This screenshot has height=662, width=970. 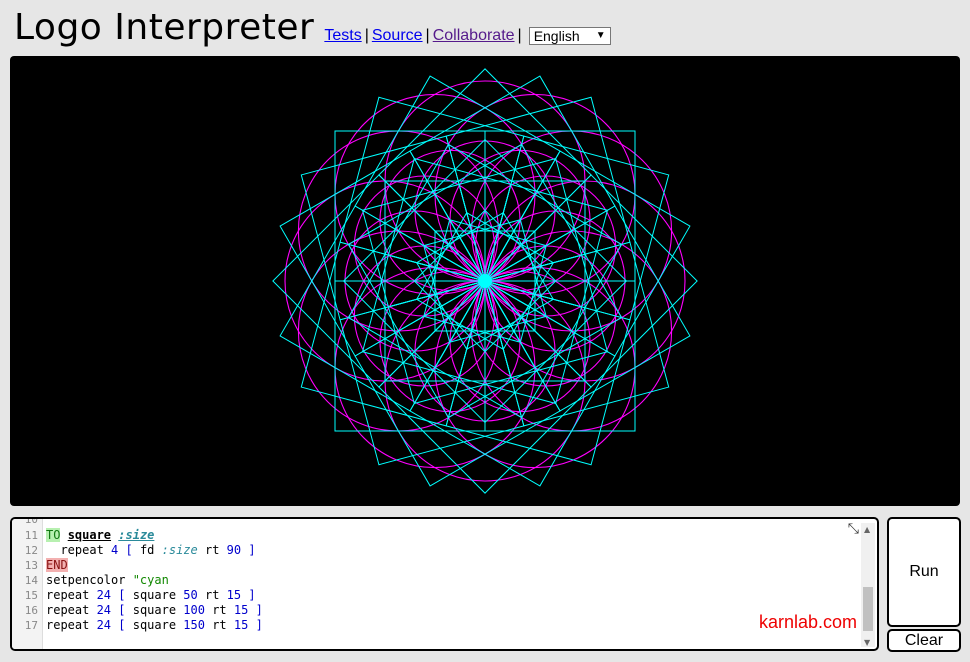 I want to click on tests-link: Tests, so click(x=342, y=35).